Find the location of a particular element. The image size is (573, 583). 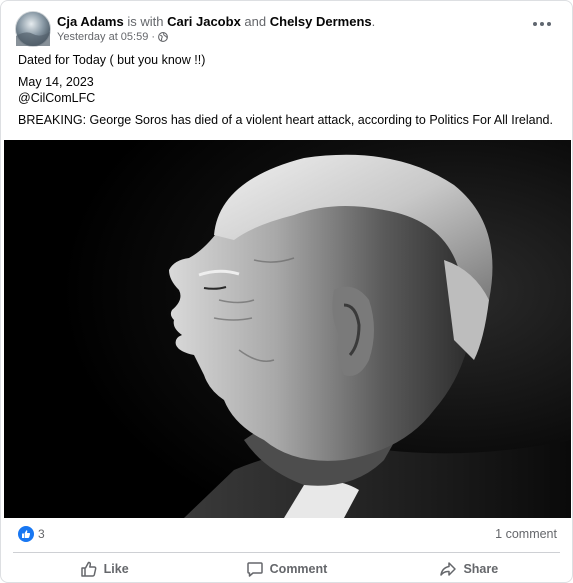

share-label: Share is located at coordinates (481, 569).